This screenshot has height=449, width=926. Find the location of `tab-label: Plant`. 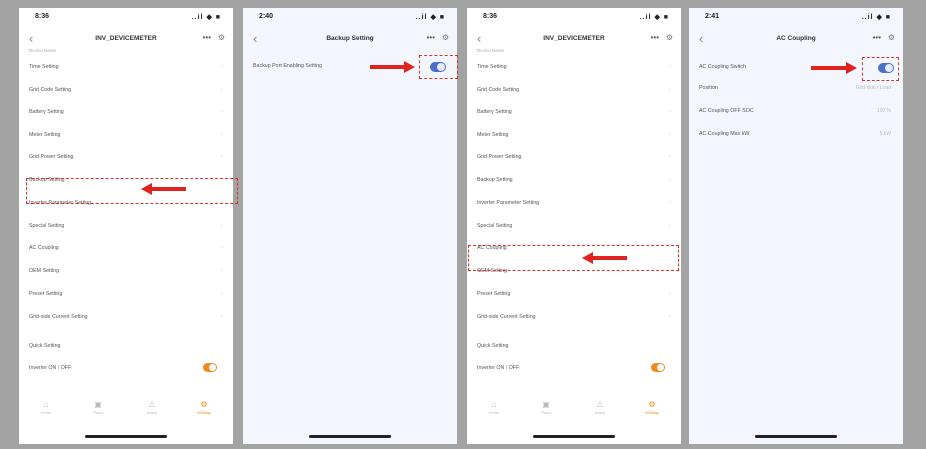

tab-label: Plant is located at coordinates (98, 412).